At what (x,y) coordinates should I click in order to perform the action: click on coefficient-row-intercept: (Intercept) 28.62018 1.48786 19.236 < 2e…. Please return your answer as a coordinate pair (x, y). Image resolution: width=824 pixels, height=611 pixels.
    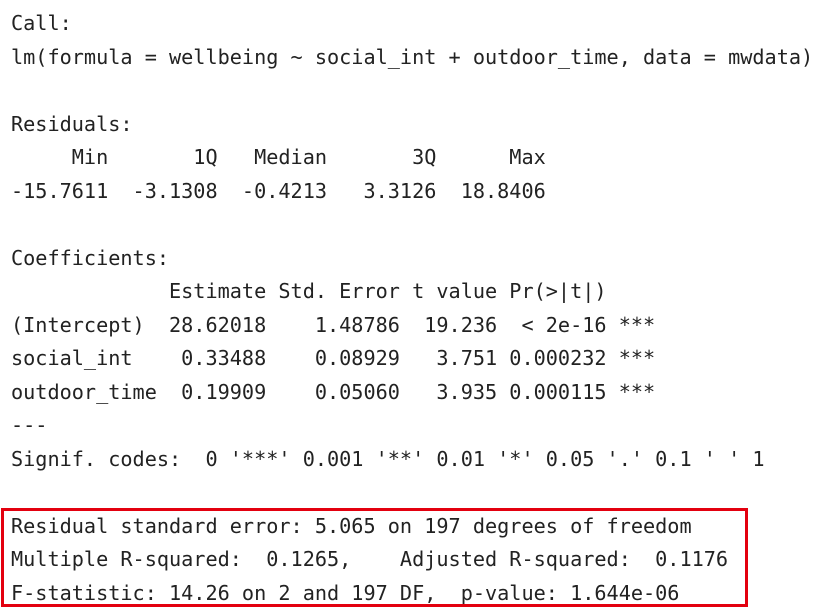
    Looking at the image, I should click on (333, 324).